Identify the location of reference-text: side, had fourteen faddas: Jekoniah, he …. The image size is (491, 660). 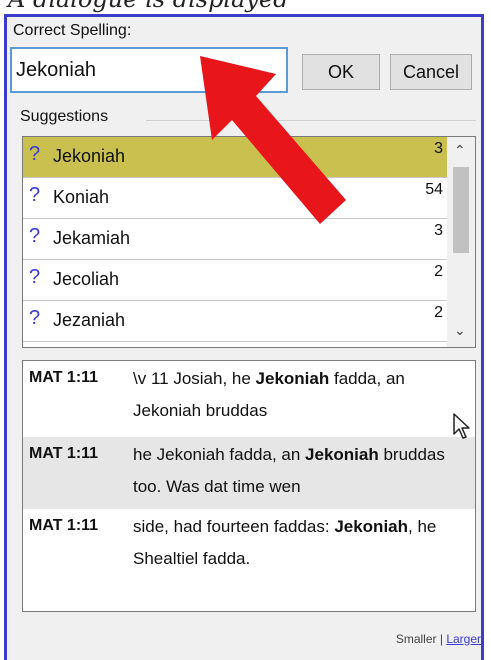
(285, 542).